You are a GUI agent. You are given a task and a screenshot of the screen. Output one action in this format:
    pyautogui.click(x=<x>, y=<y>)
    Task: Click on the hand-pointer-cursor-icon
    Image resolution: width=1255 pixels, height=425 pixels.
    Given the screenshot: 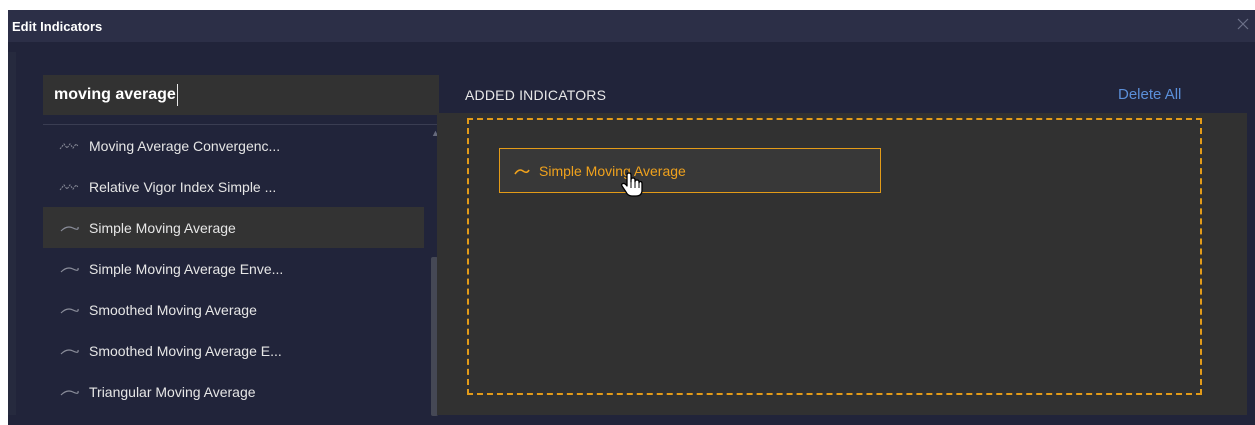 What is the action you would take?
    pyautogui.click(x=632, y=184)
    